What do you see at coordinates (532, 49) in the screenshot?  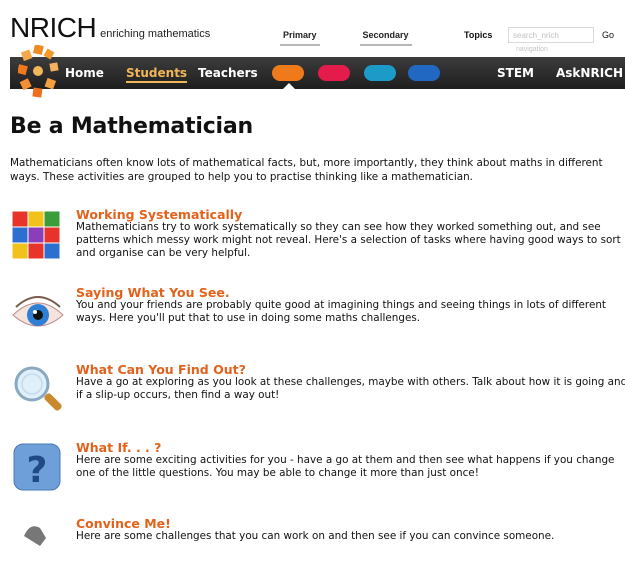 I see `search-sub-hint: navigation` at bounding box center [532, 49].